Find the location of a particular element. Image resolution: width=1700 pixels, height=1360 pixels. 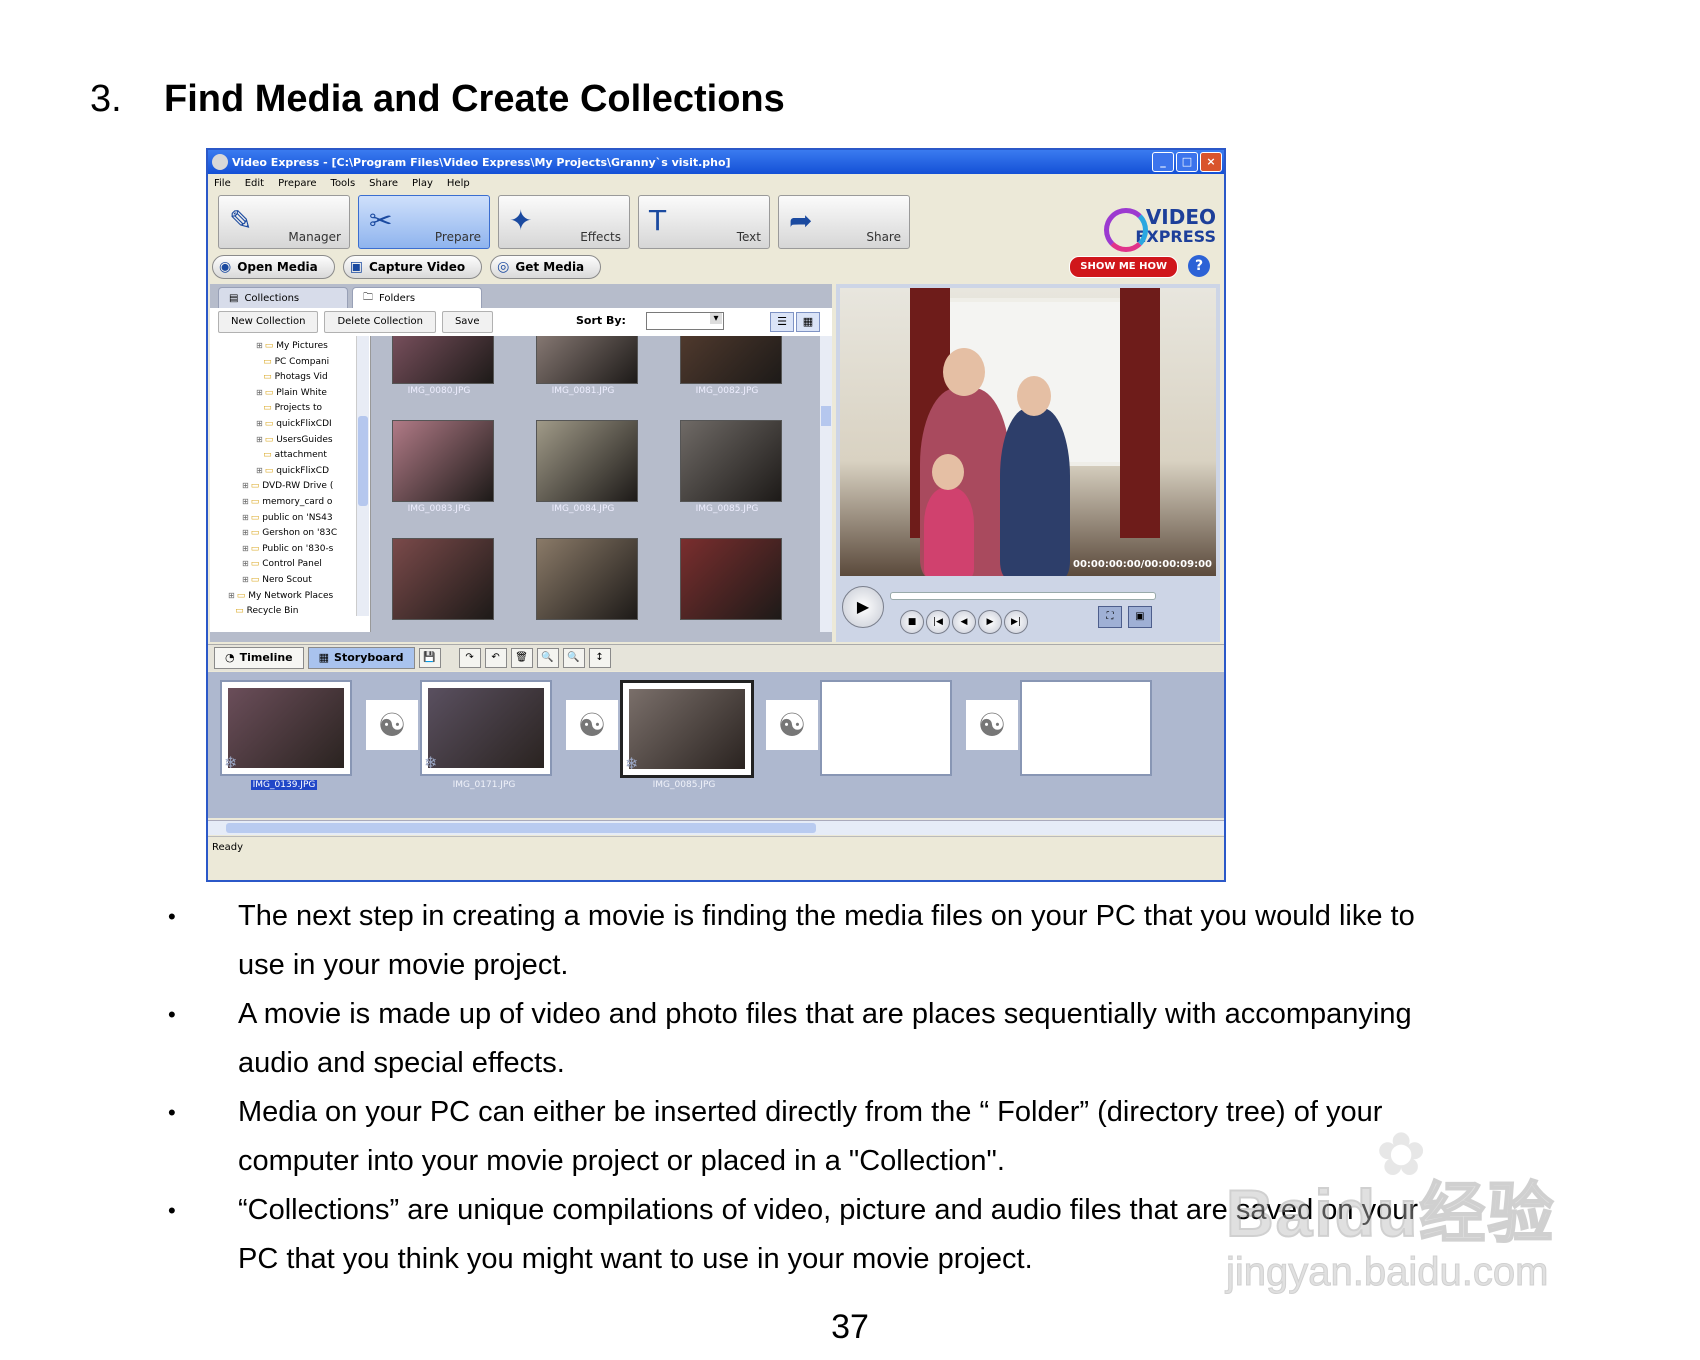

tree-scrollbar is located at coordinates (362, 476).